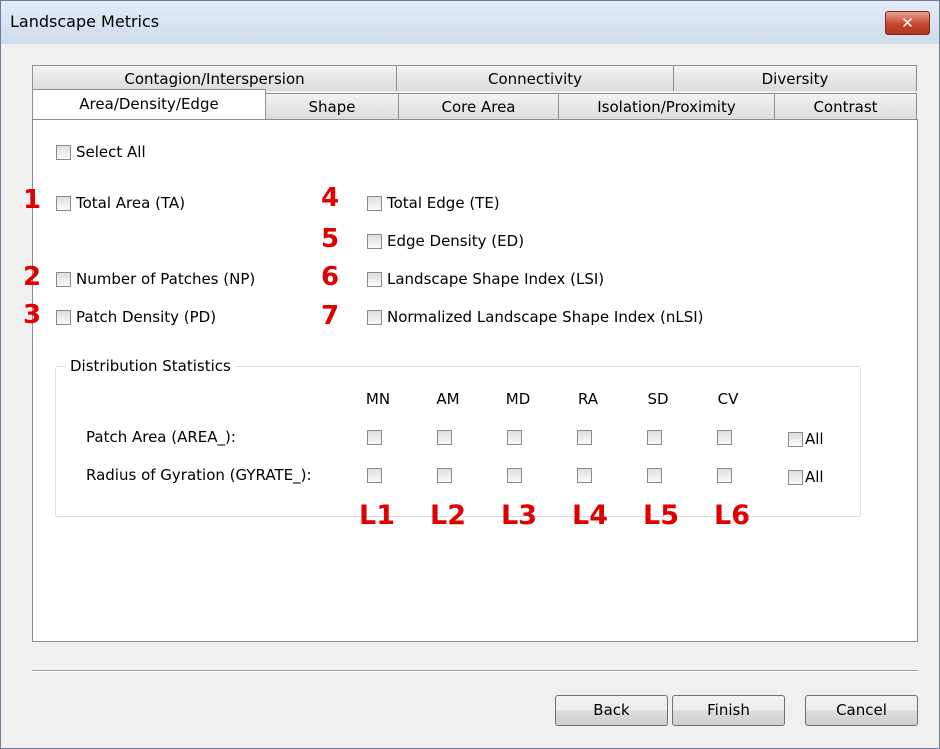 The image size is (940, 749). I want to click on marker-3: 3, so click(32, 315).